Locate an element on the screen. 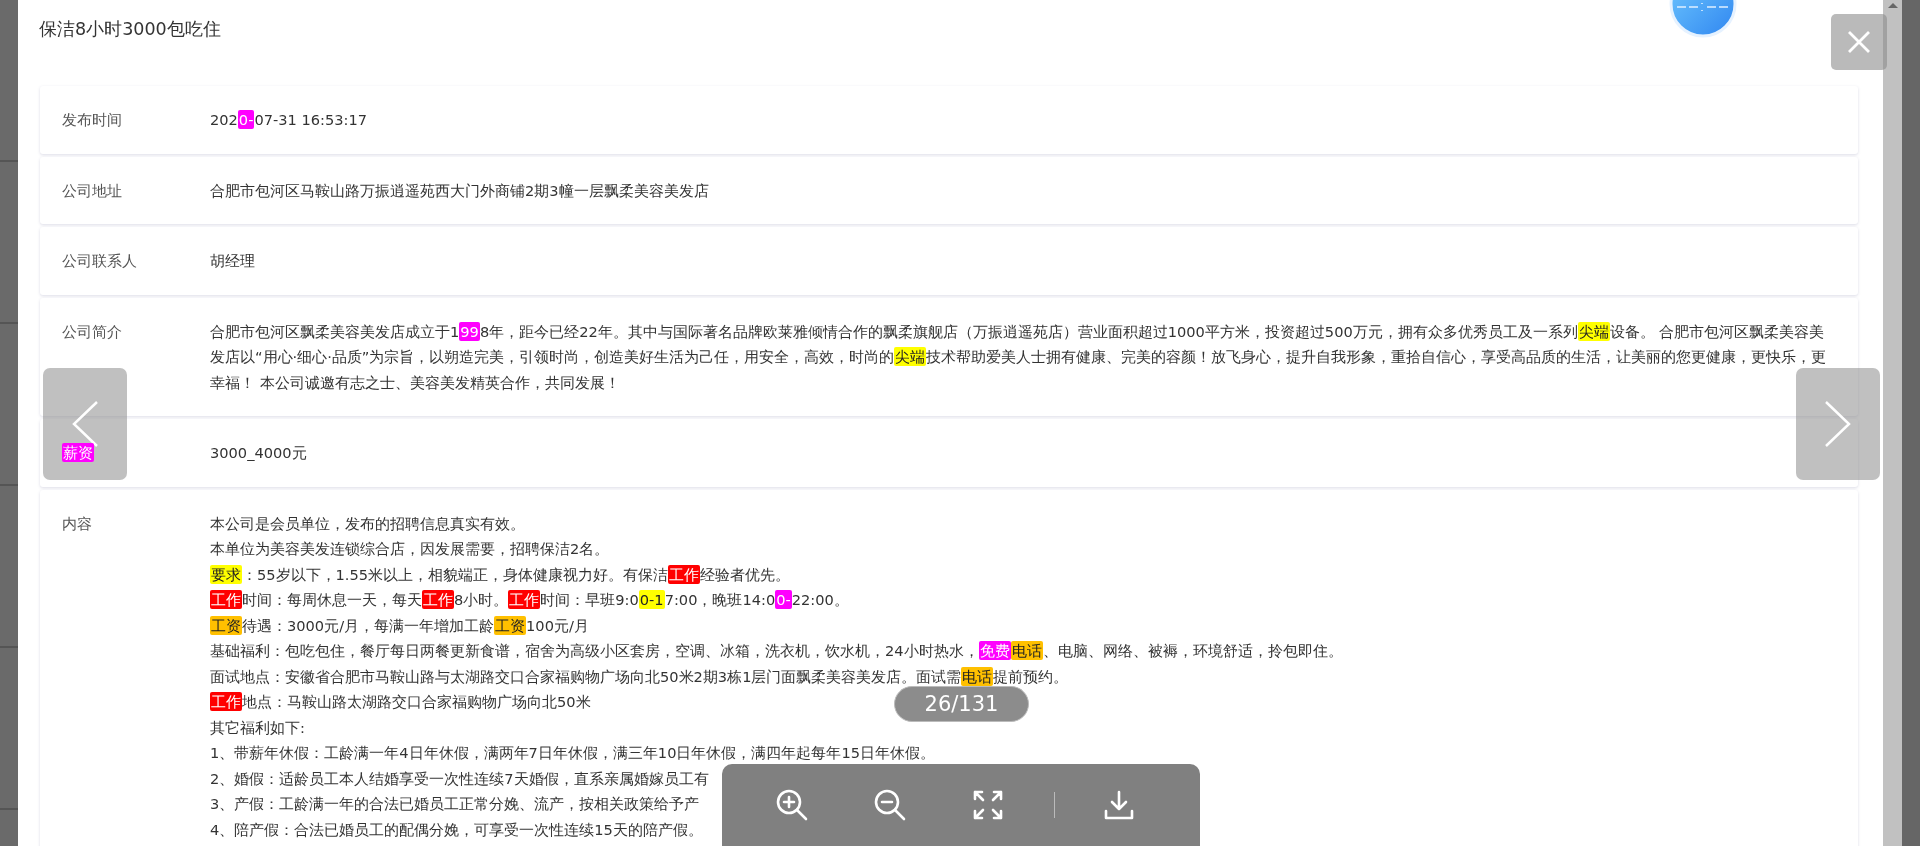 This screenshot has width=1920, height=846. content-line: 其它福利如下: is located at coordinates (257, 727).